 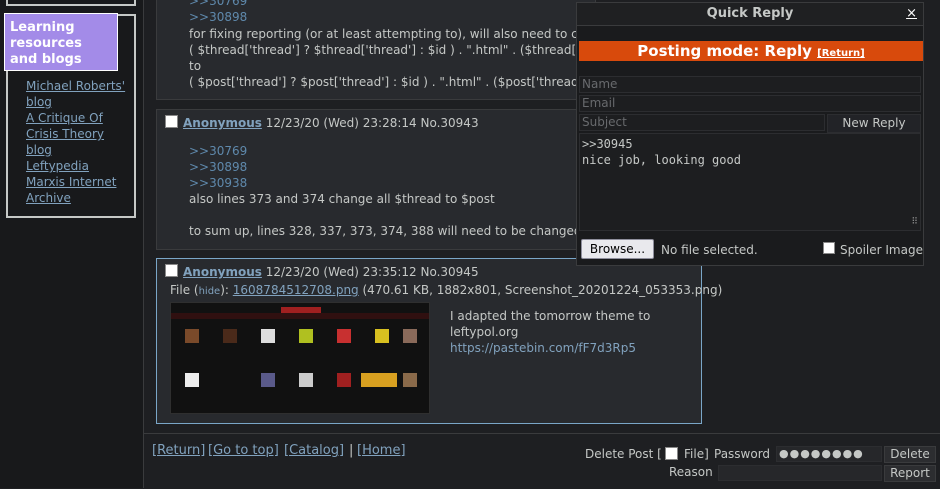 What do you see at coordinates (691, 472) in the screenshot?
I see `reason-label: Reason` at bounding box center [691, 472].